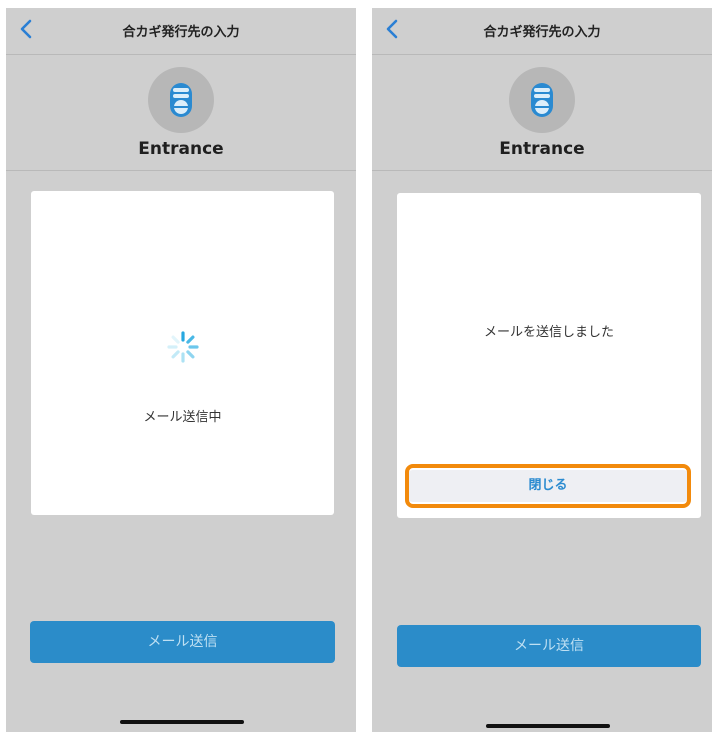 The height and width of the screenshot is (732, 714). I want to click on loading-spinner-icon, so click(182, 347).